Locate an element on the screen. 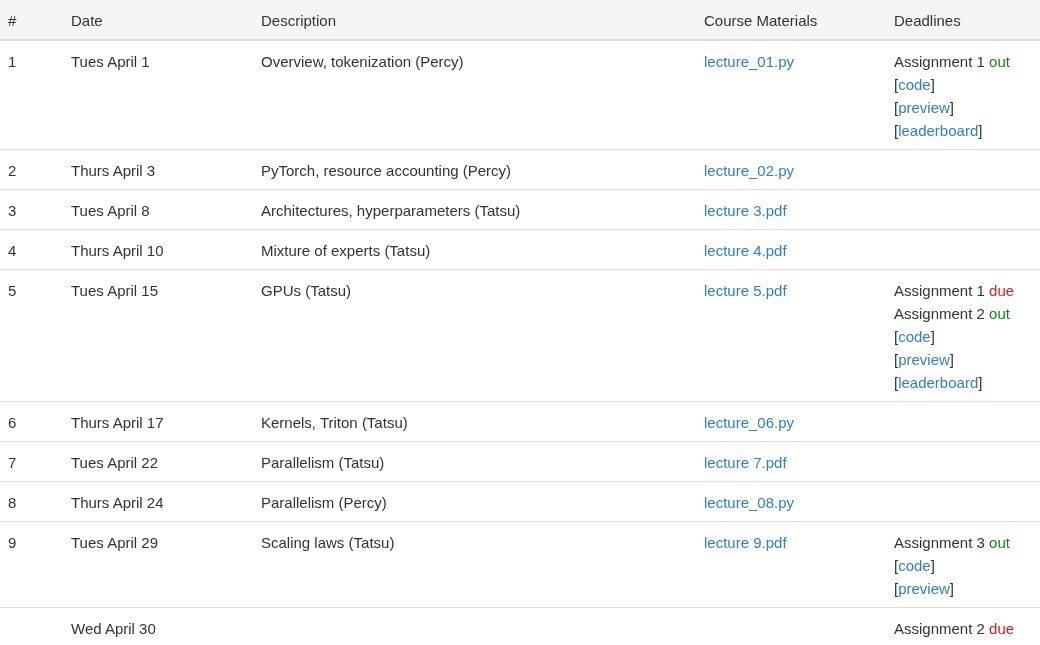  material-link: lecture_08.py is located at coordinates (749, 502).